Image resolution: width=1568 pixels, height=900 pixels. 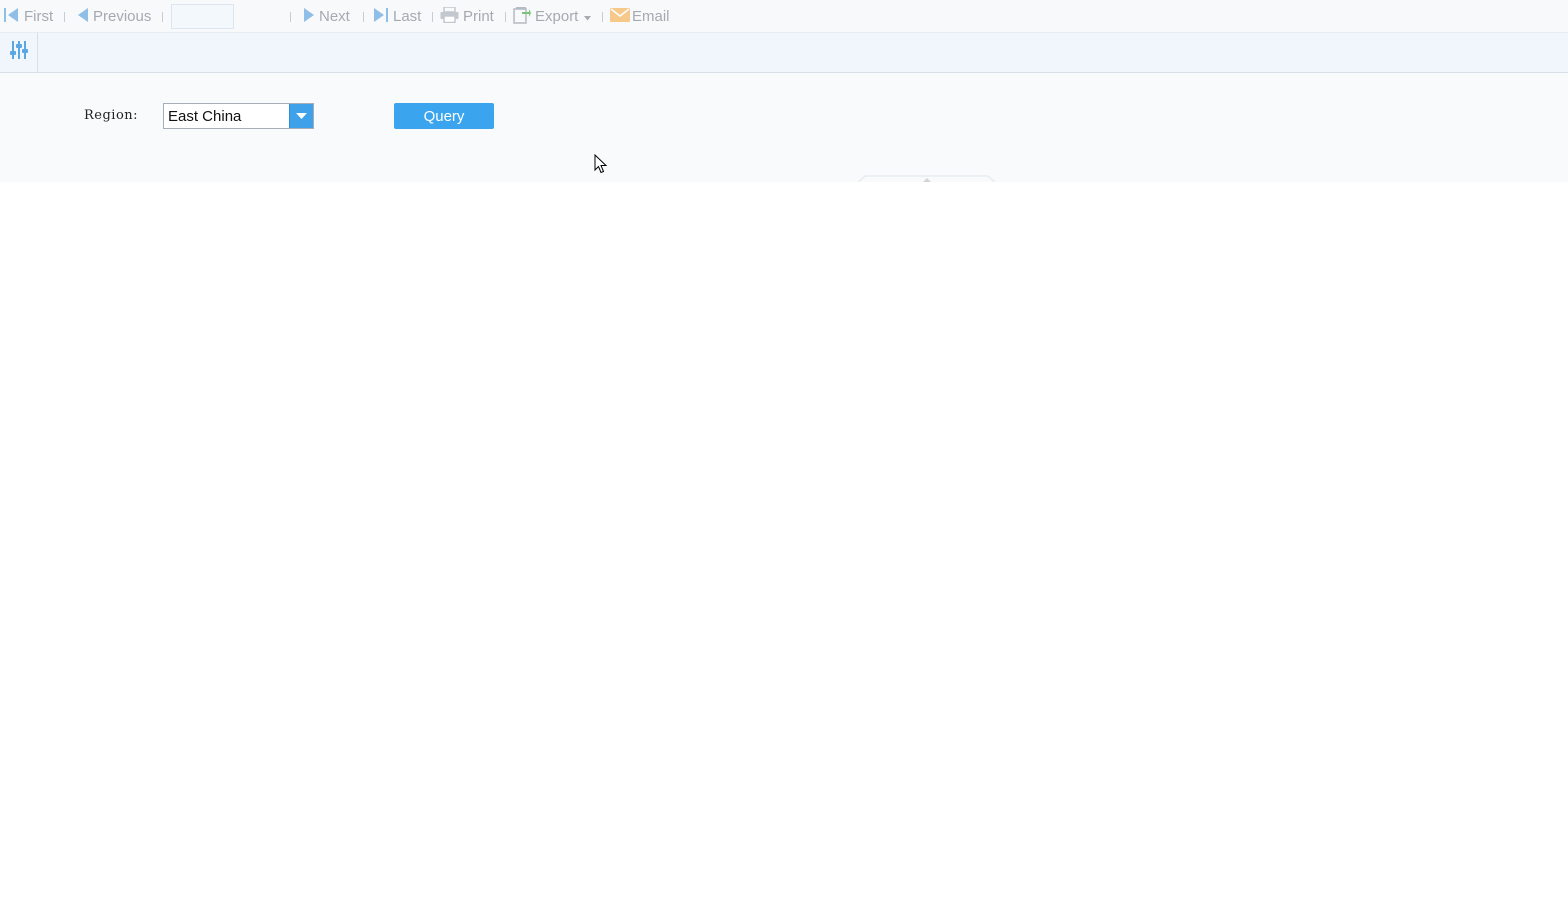 I want to click on mouse-cursor-icon, so click(x=601, y=163).